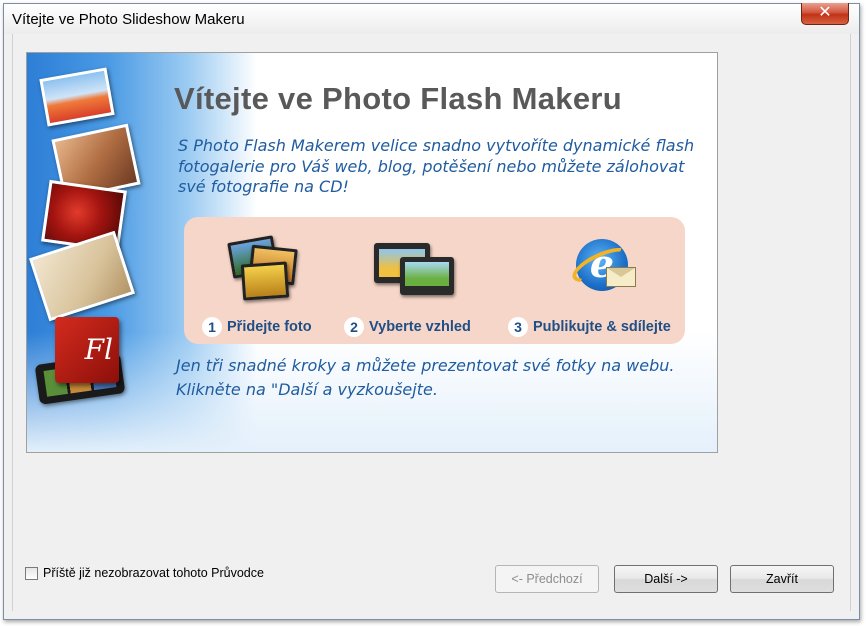 This screenshot has width=866, height=626. What do you see at coordinates (153, 573) in the screenshot?
I see `dont-show-again-label: Příště již nezobrazovat tohoto Průvodce` at bounding box center [153, 573].